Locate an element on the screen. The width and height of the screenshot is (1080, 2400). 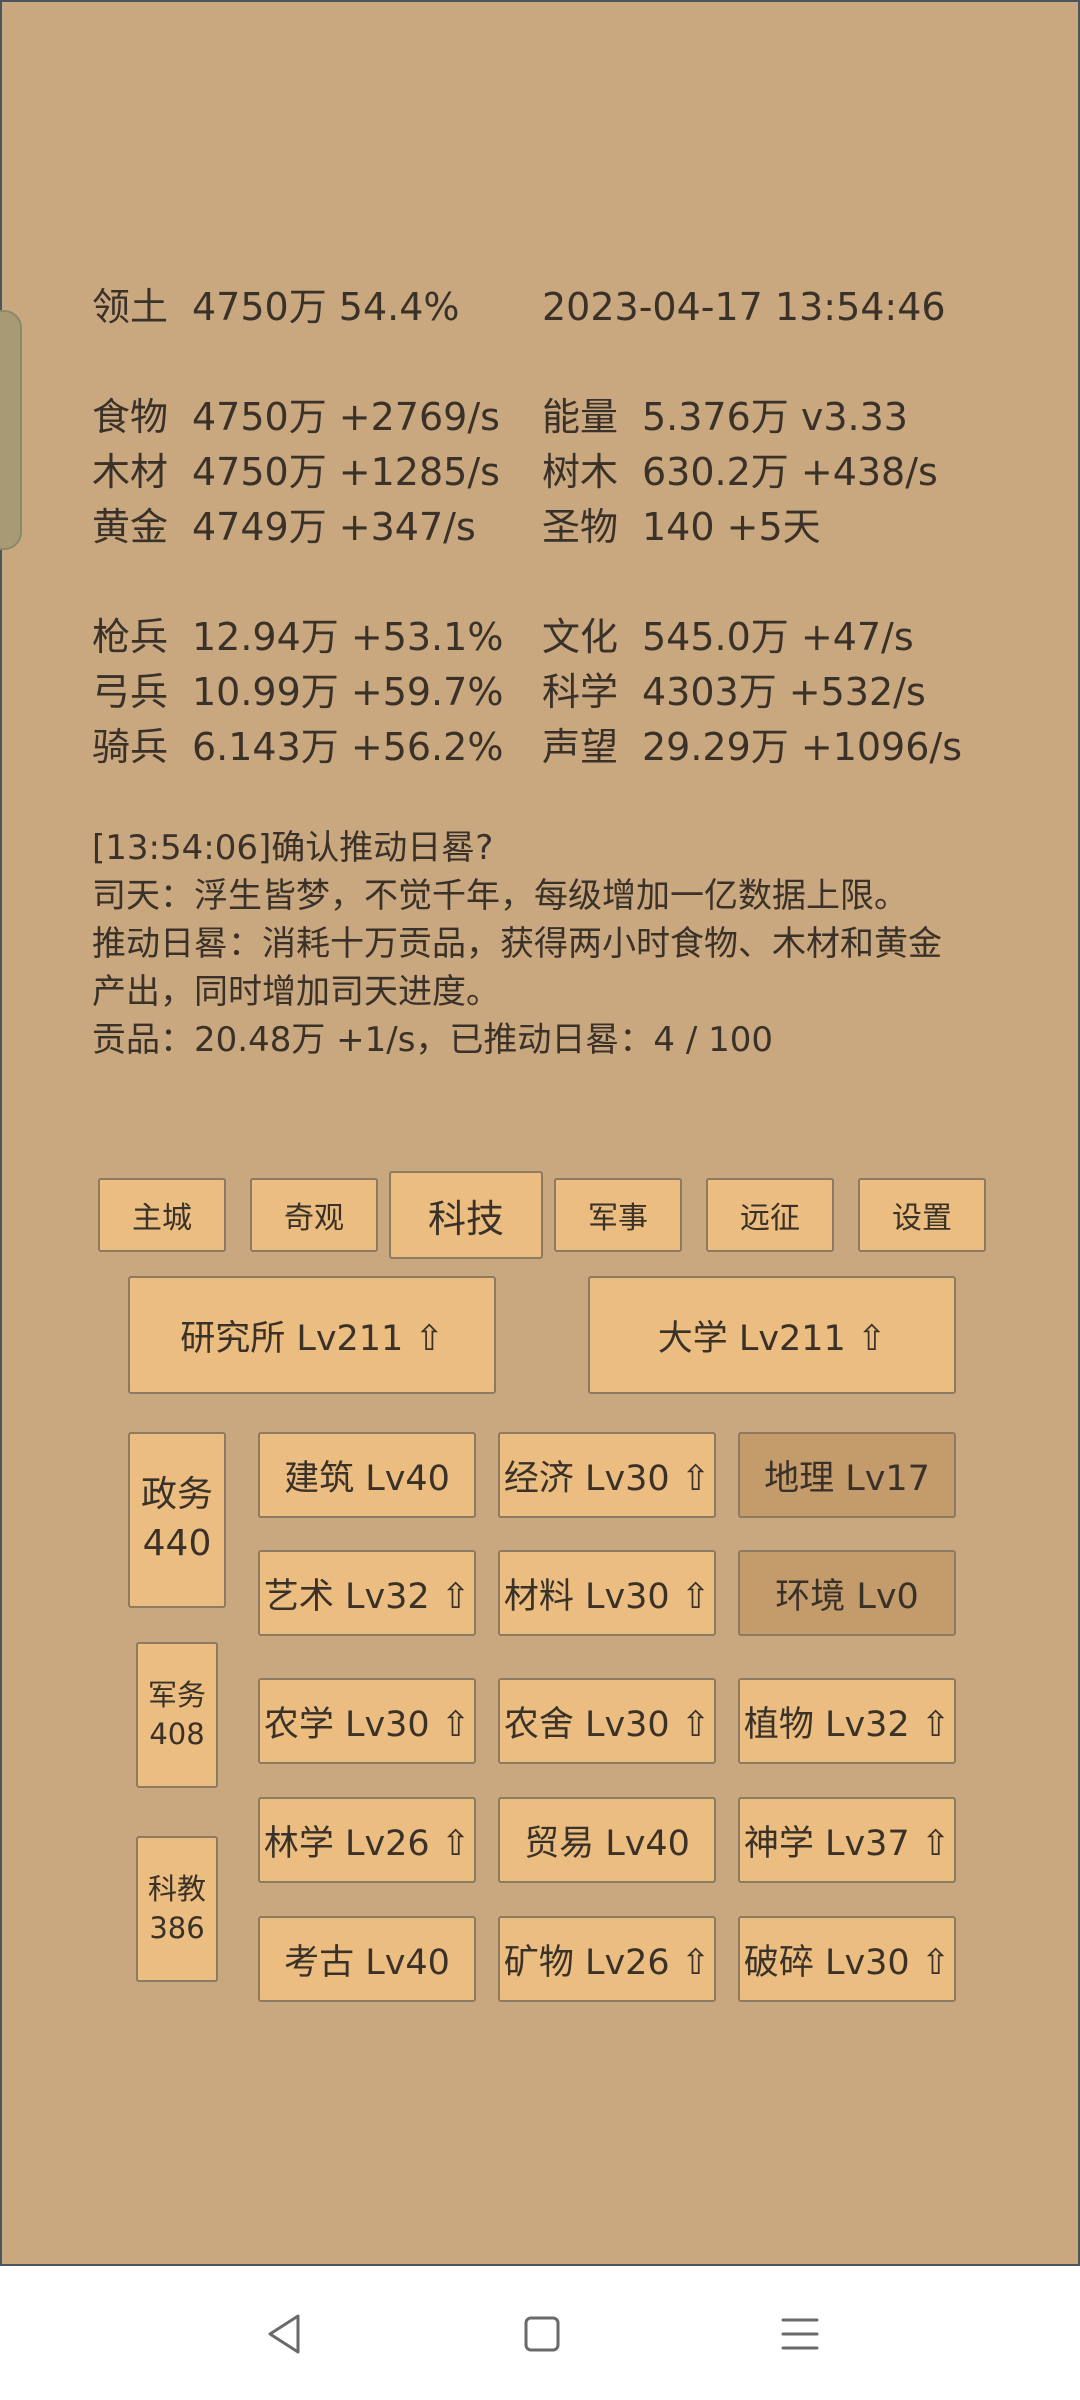
tech-agronomy: 农学 Lv30 ⇧ is located at coordinates (367, 1721).